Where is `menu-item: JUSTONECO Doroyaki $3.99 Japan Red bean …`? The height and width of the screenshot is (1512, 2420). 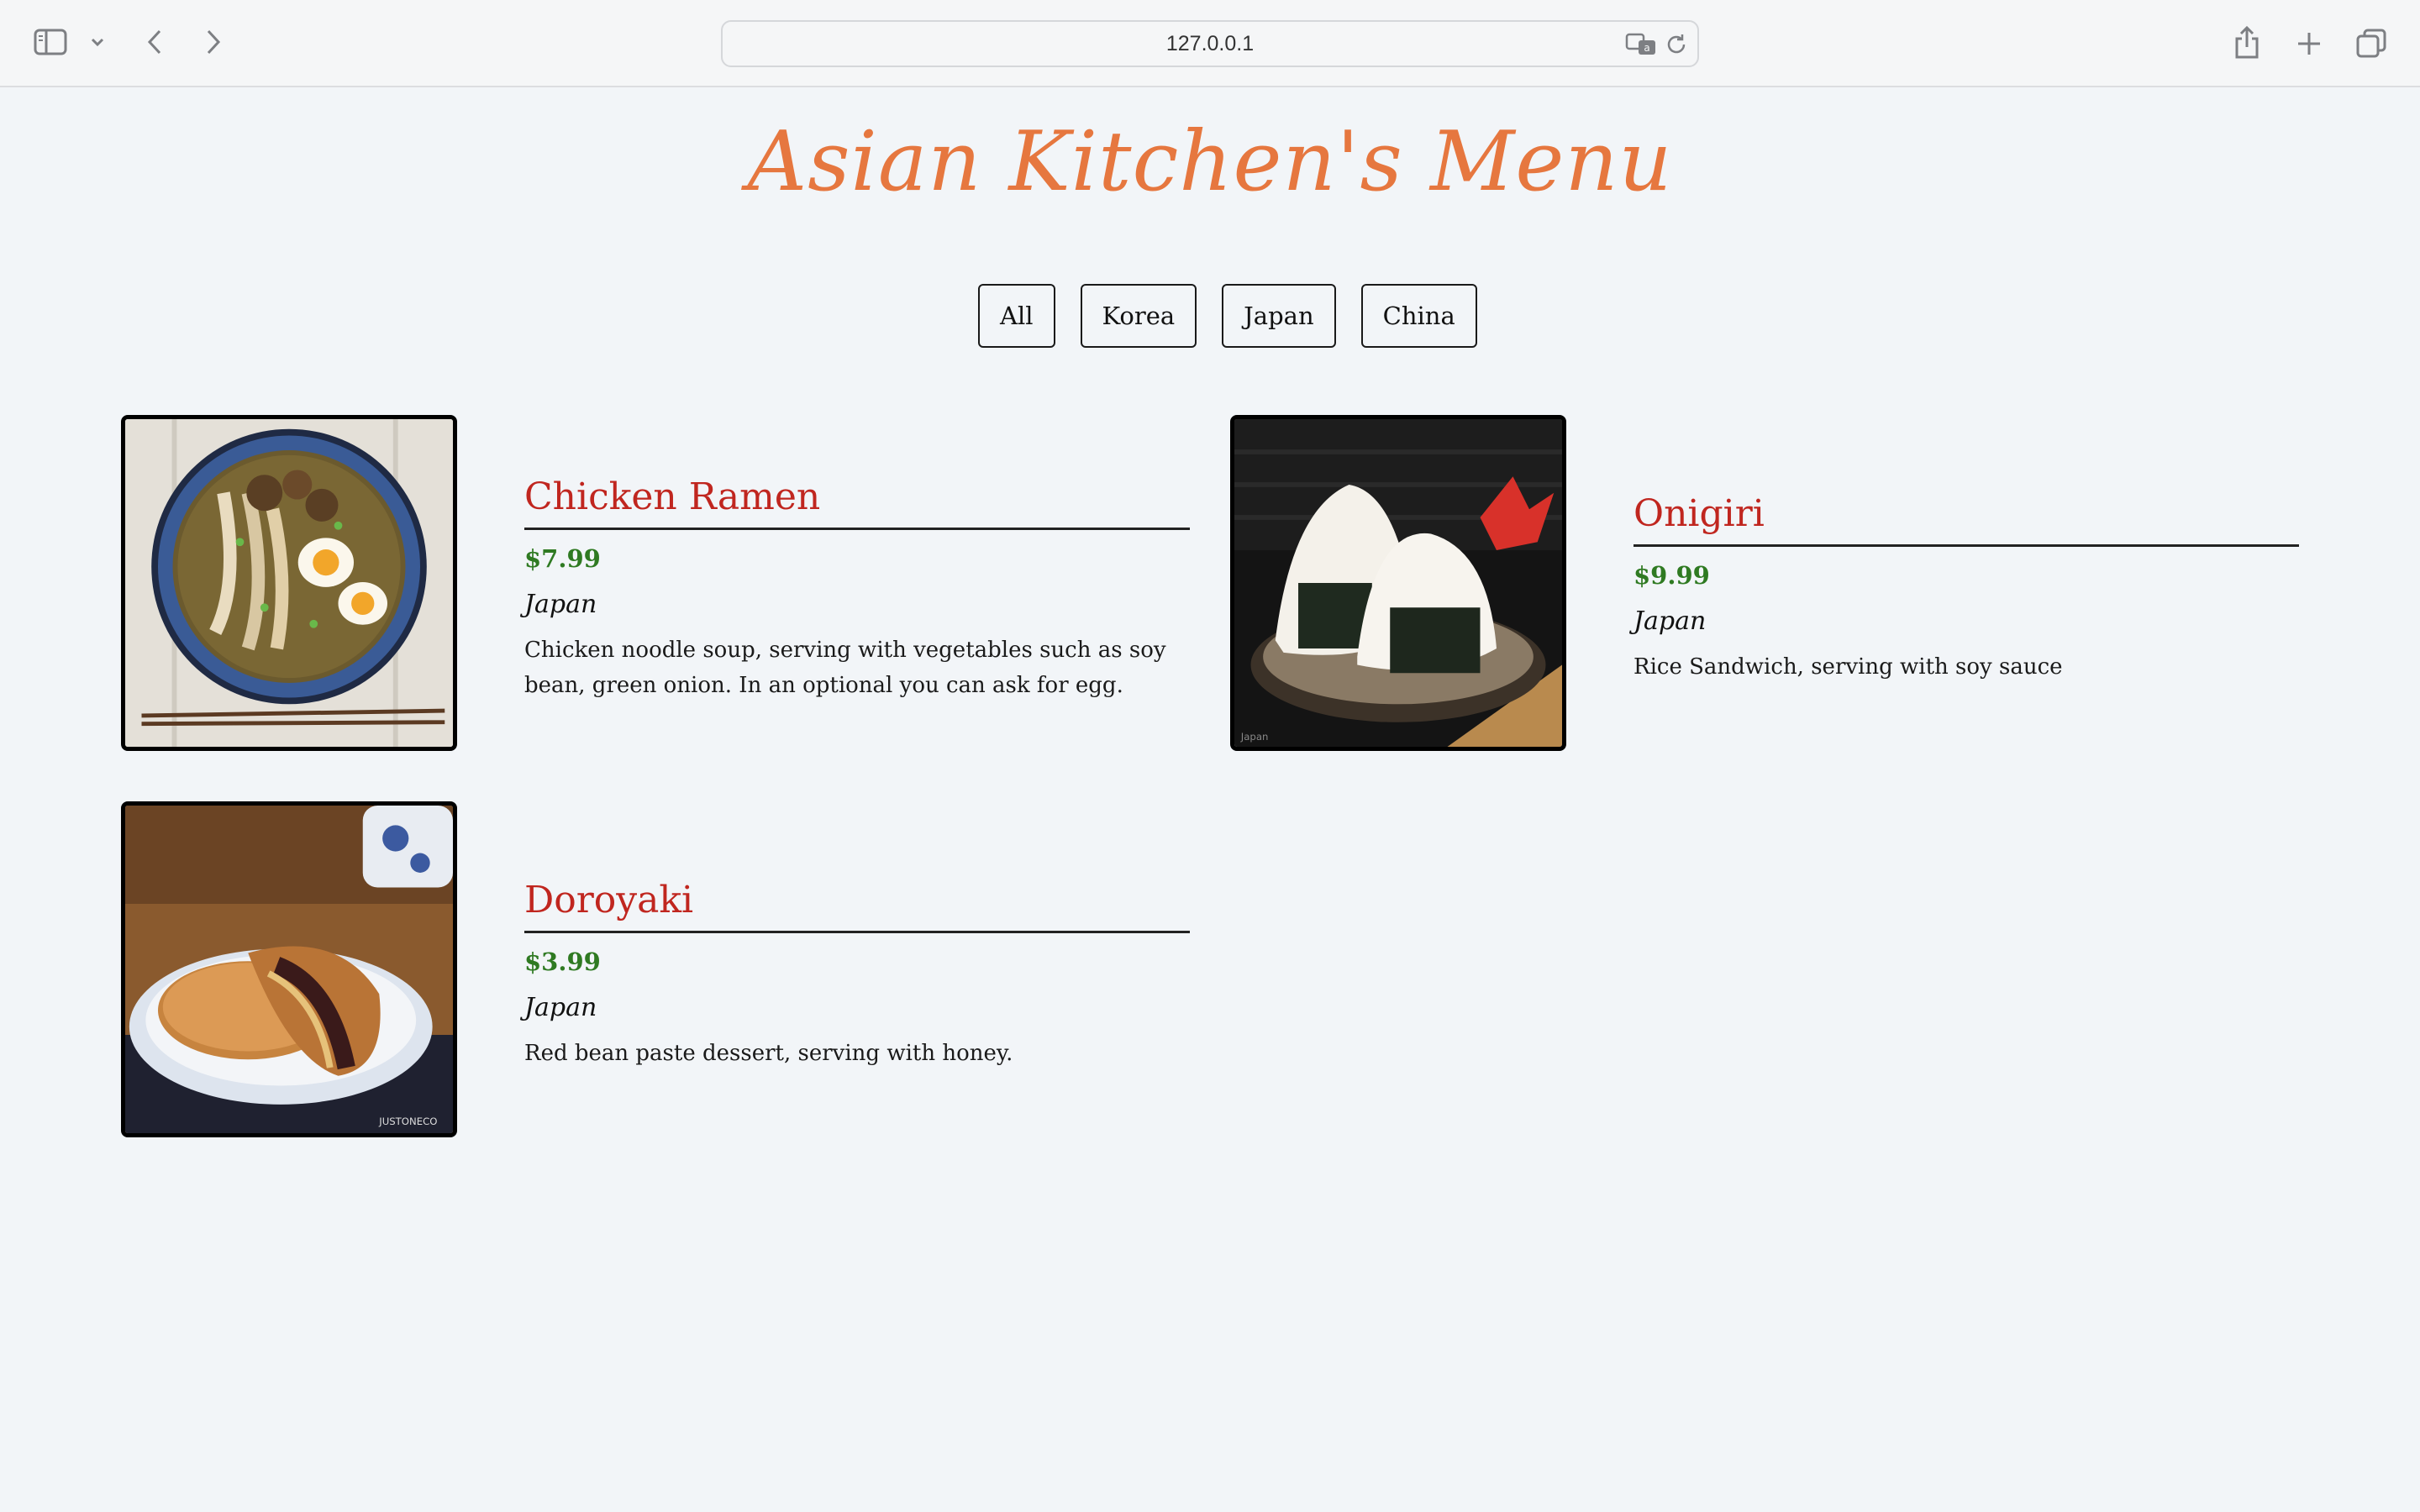
menu-item: JUSTONECO Doroyaki $3.99 Japan Red bean … is located at coordinates (684, 971).